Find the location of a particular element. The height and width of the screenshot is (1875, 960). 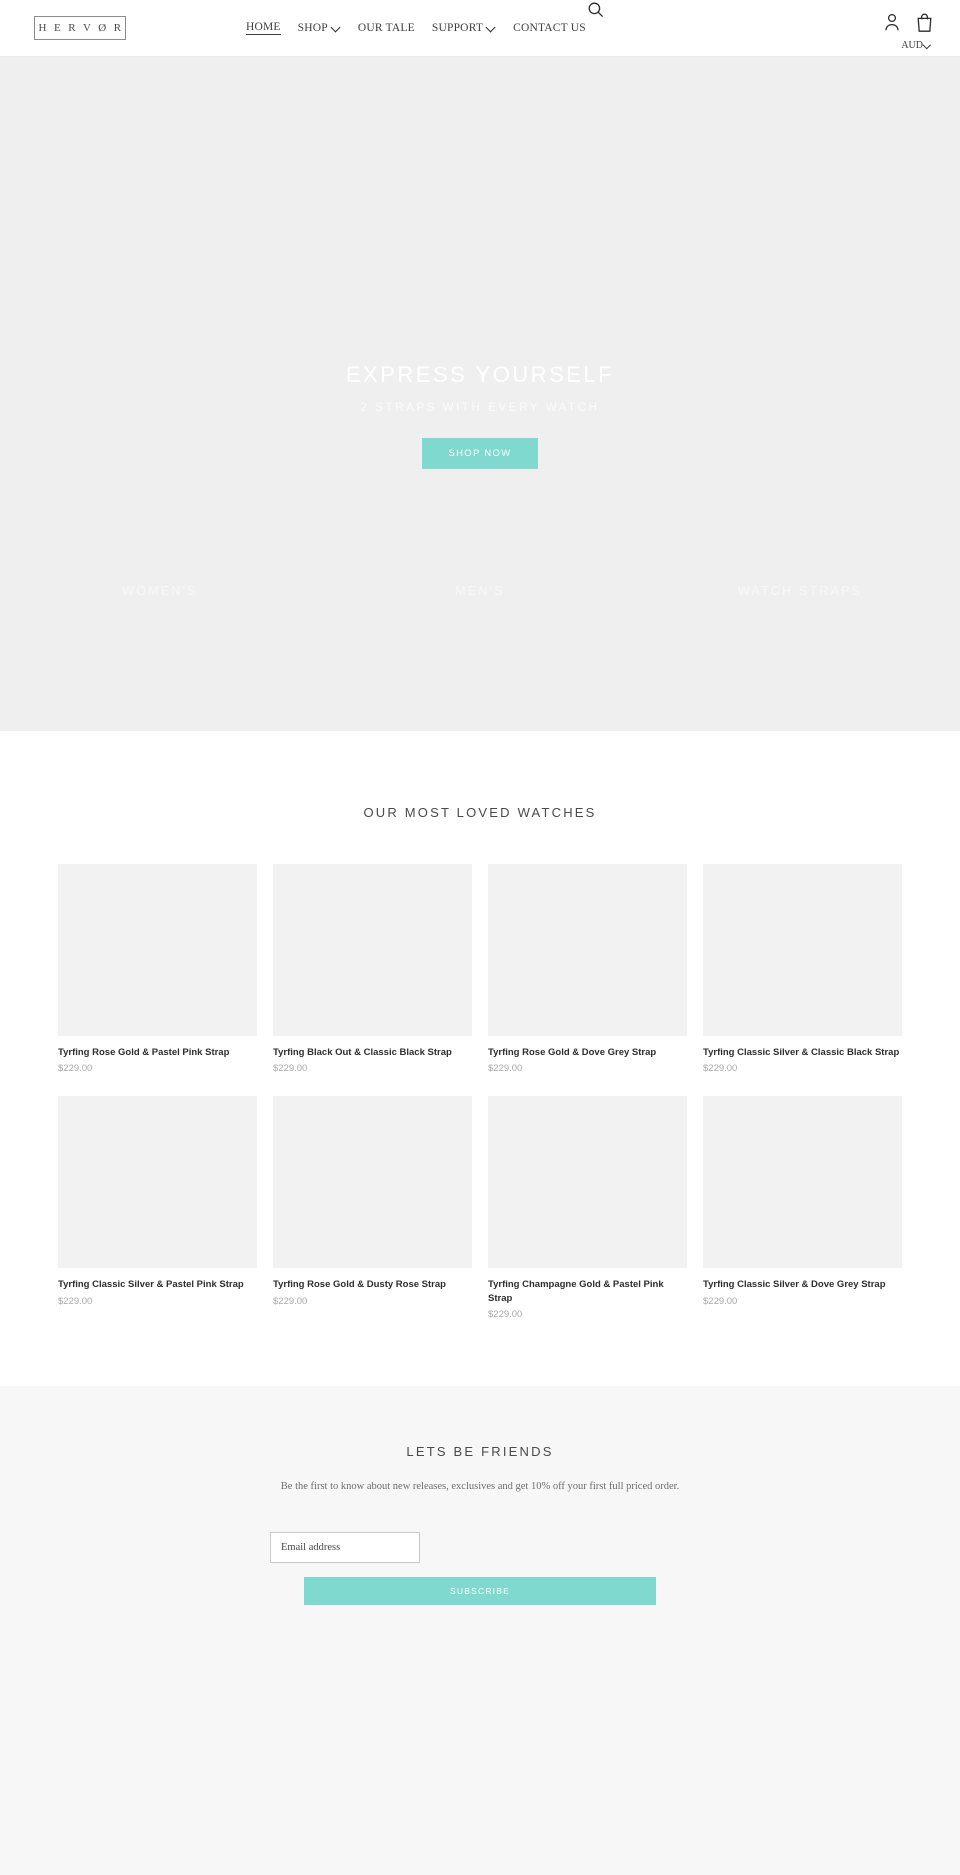

product-title: Tyrfing Rose Gold & Dove Grey Strap is located at coordinates (572, 1052).